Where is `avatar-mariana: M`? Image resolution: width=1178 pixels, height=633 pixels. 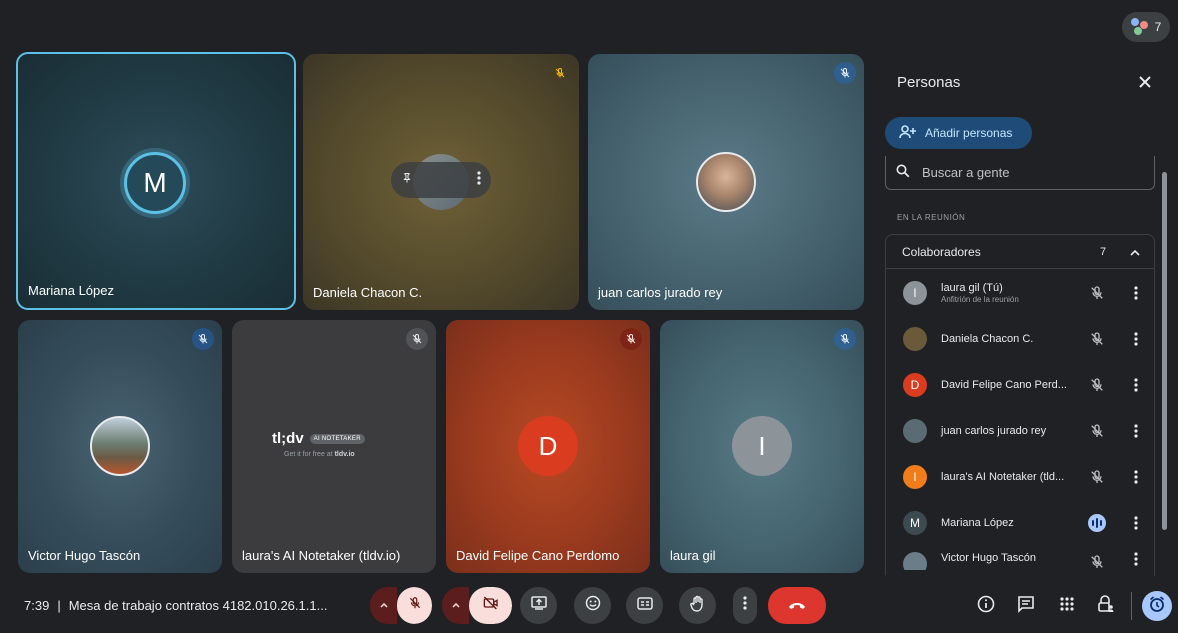 avatar-mariana: M is located at coordinates (155, 183).